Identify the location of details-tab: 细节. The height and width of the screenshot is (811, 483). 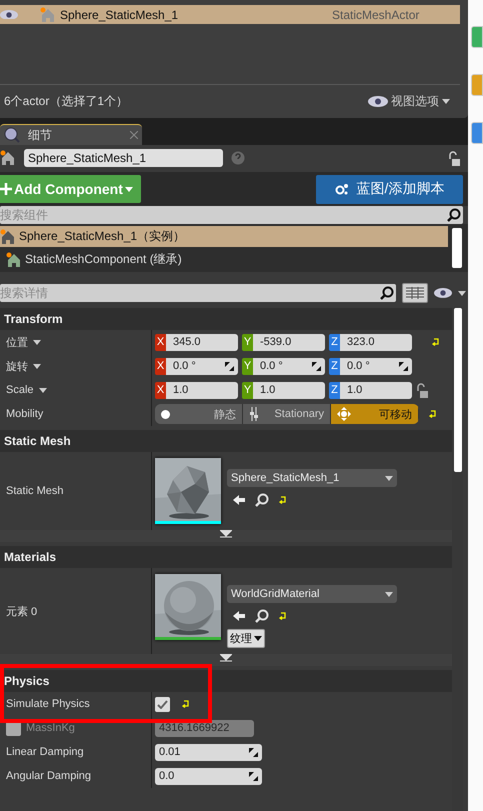
(71, 134).